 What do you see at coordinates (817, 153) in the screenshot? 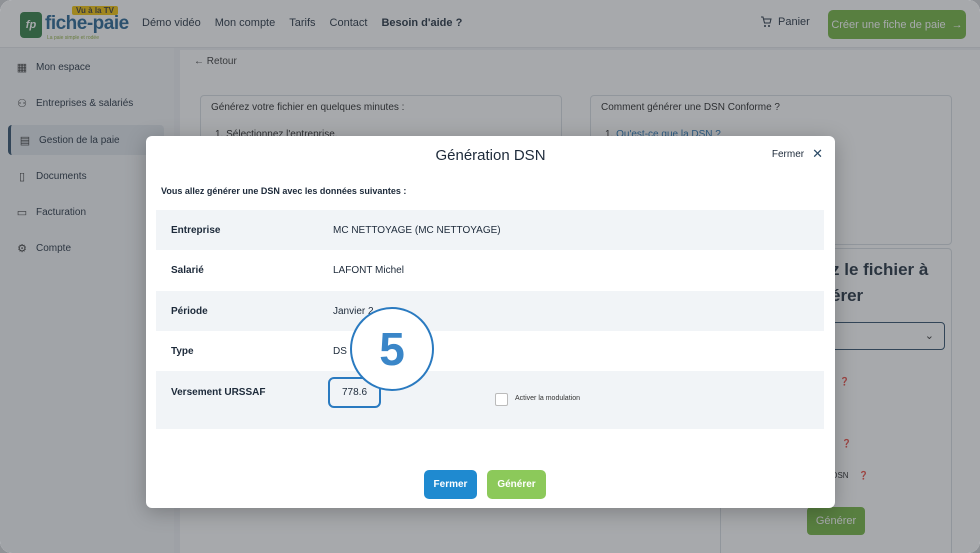
I see `close-icon: ✕` at bounding box center [817, 153].